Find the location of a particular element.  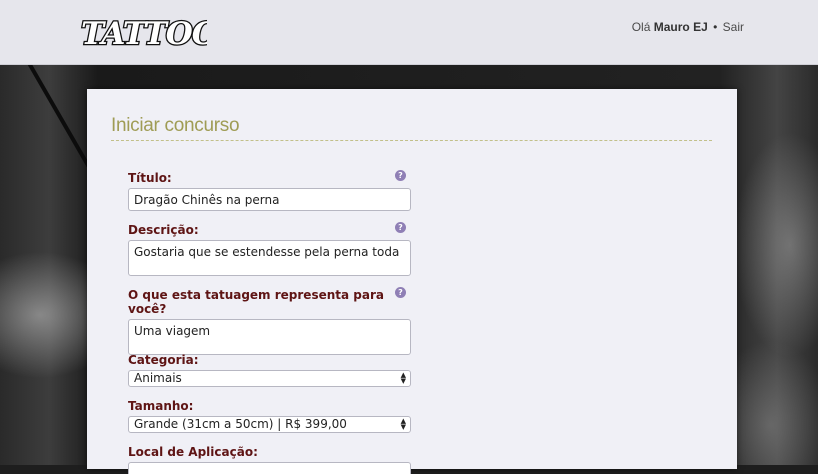

titulo-label: Título: is located at coordinates (150, 178).